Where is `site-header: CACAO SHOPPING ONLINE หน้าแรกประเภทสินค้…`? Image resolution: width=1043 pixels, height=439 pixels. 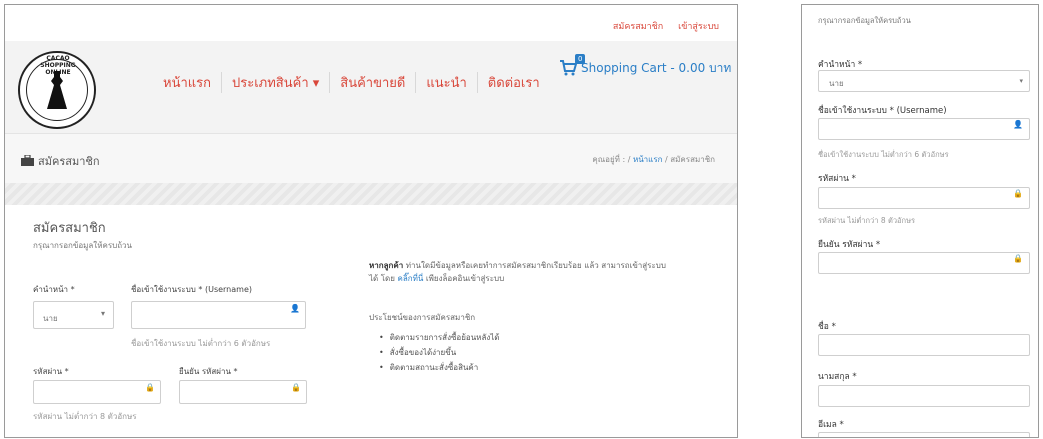
site-header: CACAO SHOPPING ONLINE หน้าแรกประเภทสินค้… is located at coordinates (371, 87).